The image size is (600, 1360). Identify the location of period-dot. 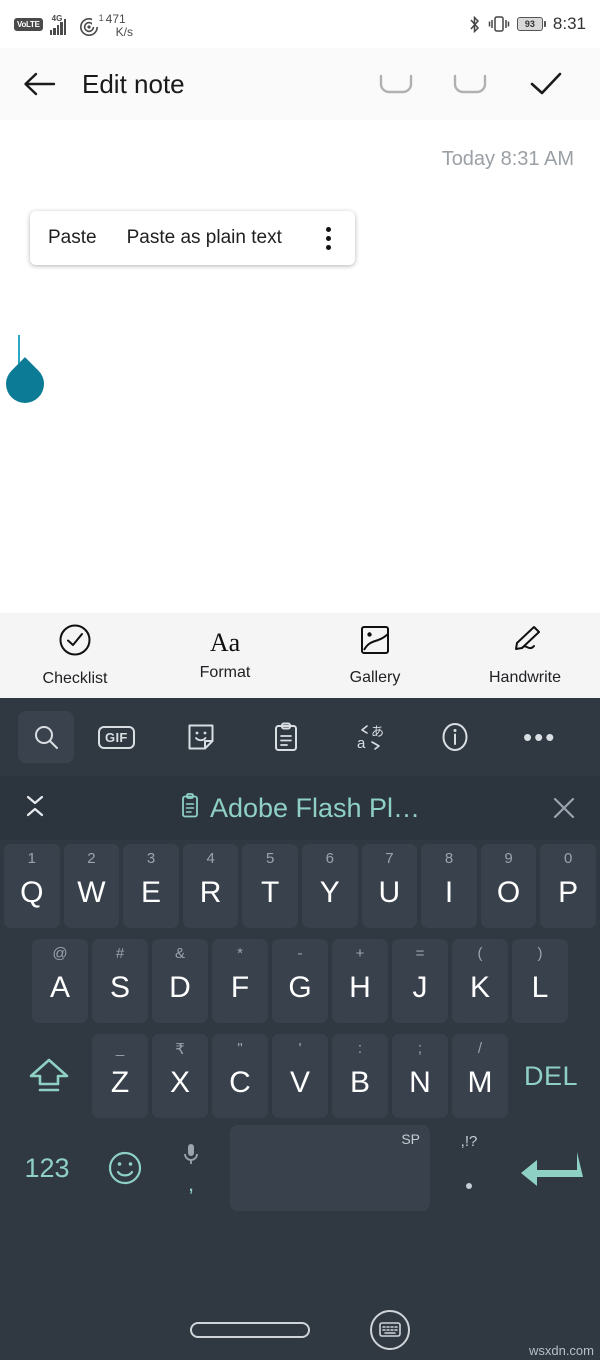
(469, 1186).